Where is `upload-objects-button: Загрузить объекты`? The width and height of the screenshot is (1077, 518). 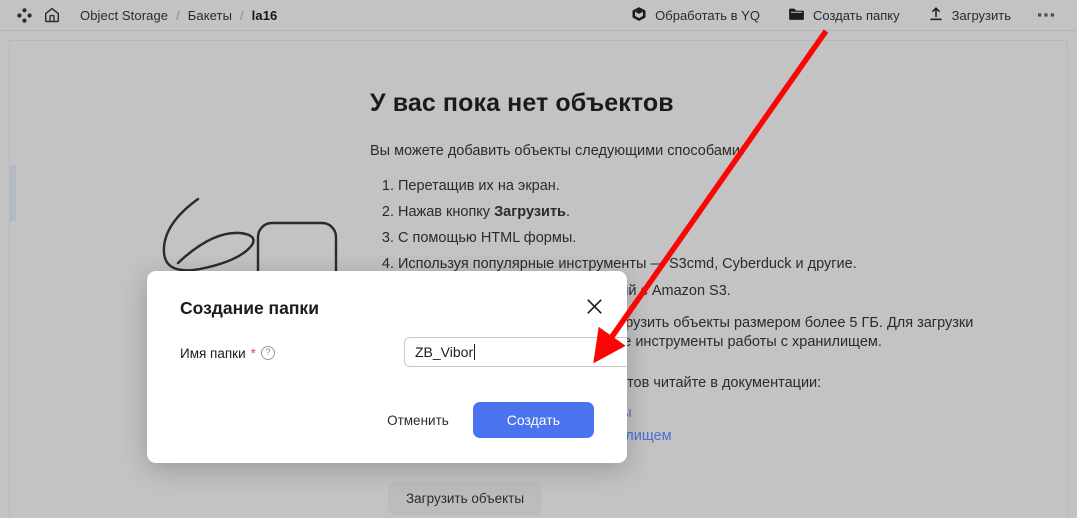 upload-objects-button: Загрузить объекты is located at coordinates (465, 498).